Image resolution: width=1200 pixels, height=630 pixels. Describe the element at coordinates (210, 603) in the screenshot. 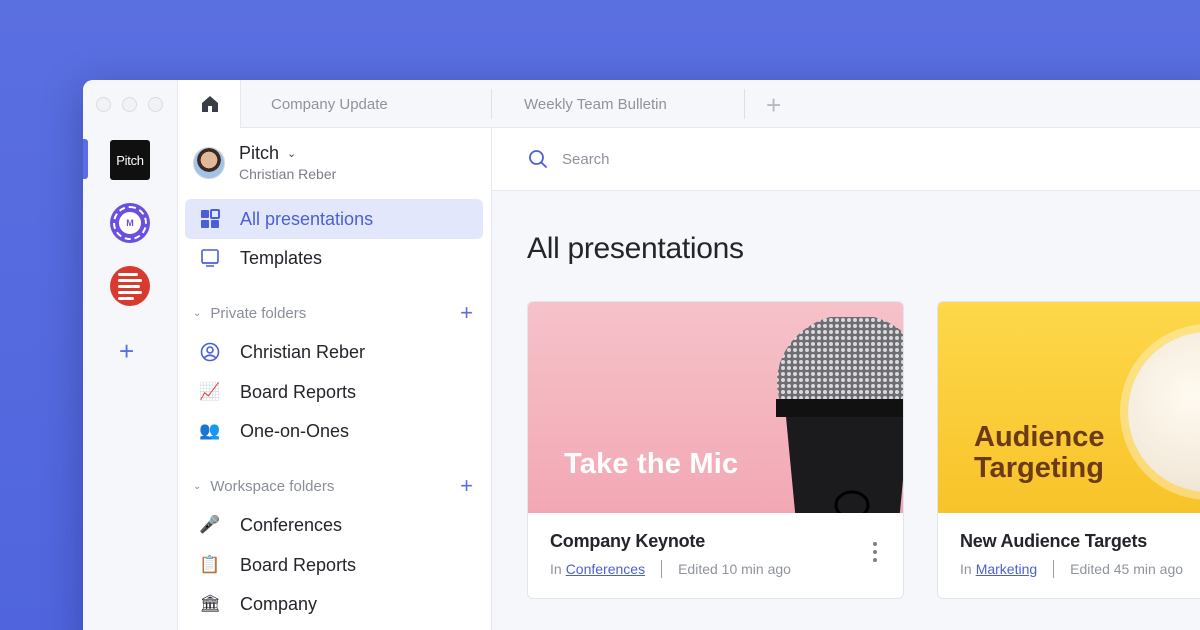

I see `bank-icon: 🏛` at that location.